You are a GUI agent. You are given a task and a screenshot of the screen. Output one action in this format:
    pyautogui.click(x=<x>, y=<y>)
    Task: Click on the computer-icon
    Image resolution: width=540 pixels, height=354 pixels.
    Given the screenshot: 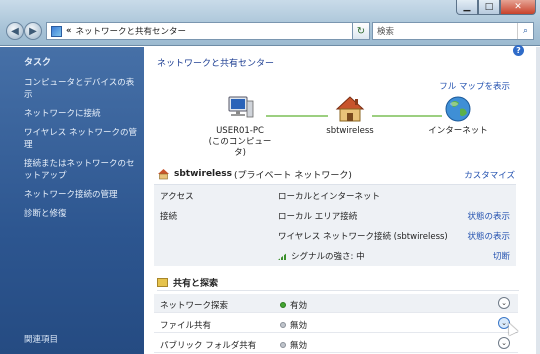 What is the action you would take?
    pyautogui.click(x=241, y=107)
    